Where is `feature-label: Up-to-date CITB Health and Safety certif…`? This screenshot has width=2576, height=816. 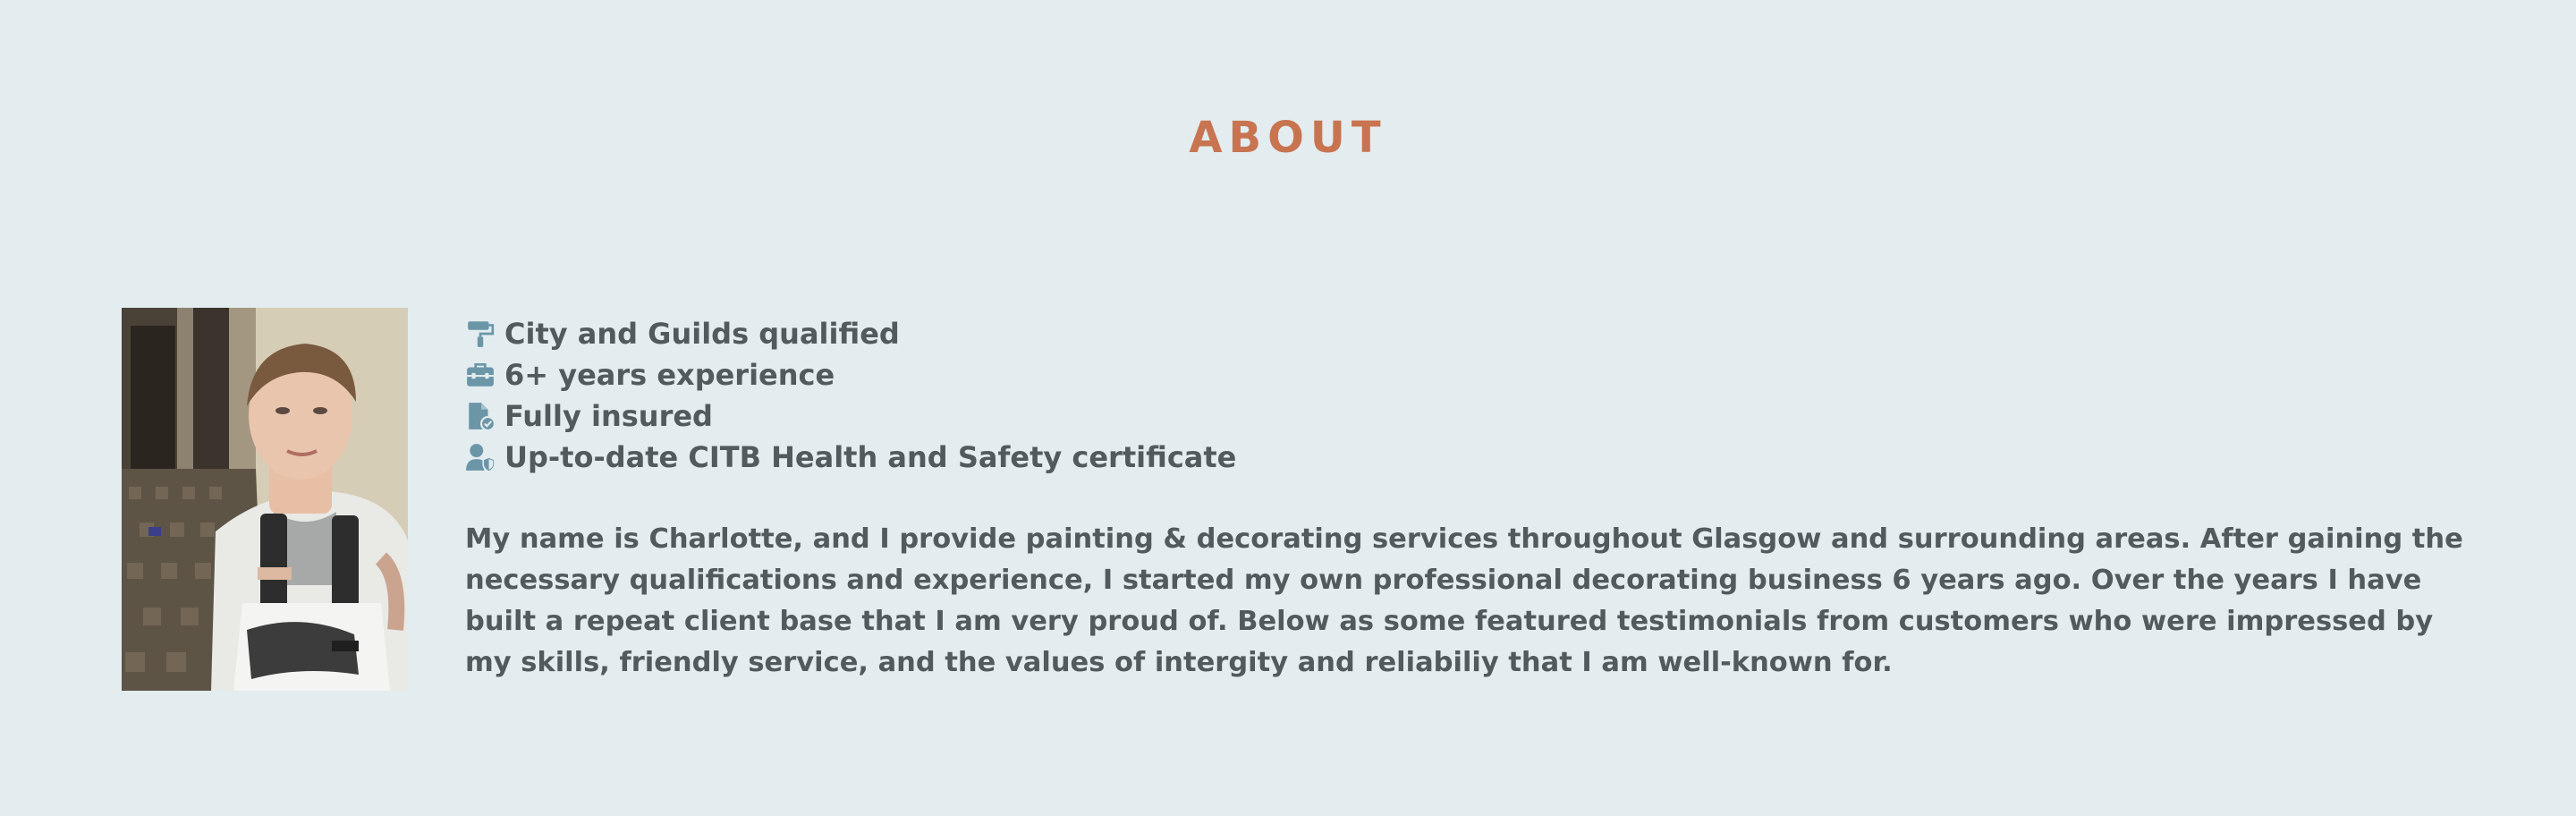 feature-label: Up-to-date CITB Health and Safety certif… is located at coordinates (870, 457).